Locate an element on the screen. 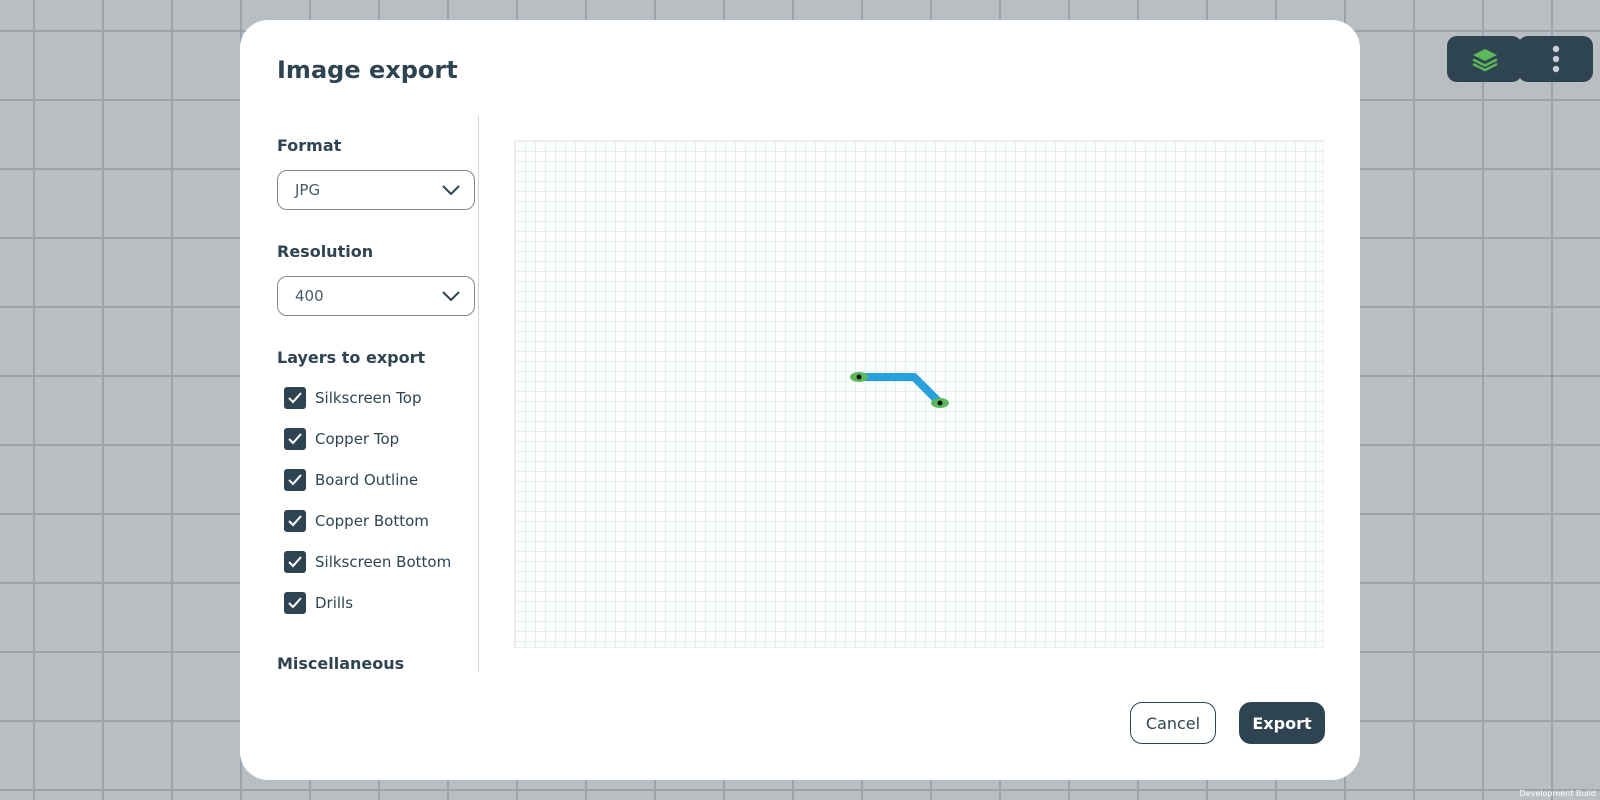 The width and height of the screenshot is (1600, 800). layer-checkbox-drills: Drills is located at coordinates (318, 603).